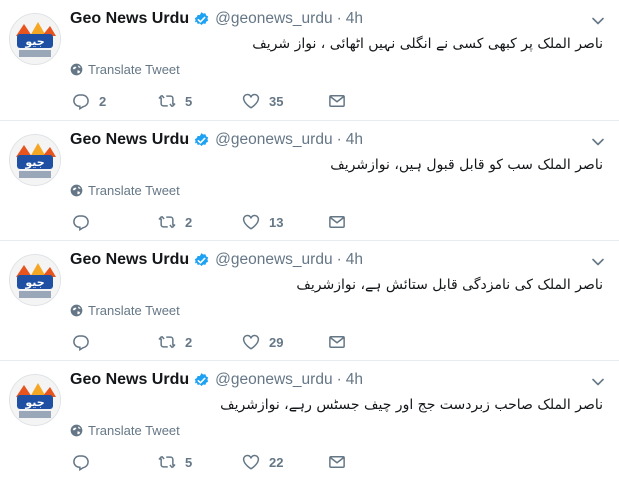 The width and height of the screenshot is (619, 480). I want to click on like-count: 29, so click(276, 342).